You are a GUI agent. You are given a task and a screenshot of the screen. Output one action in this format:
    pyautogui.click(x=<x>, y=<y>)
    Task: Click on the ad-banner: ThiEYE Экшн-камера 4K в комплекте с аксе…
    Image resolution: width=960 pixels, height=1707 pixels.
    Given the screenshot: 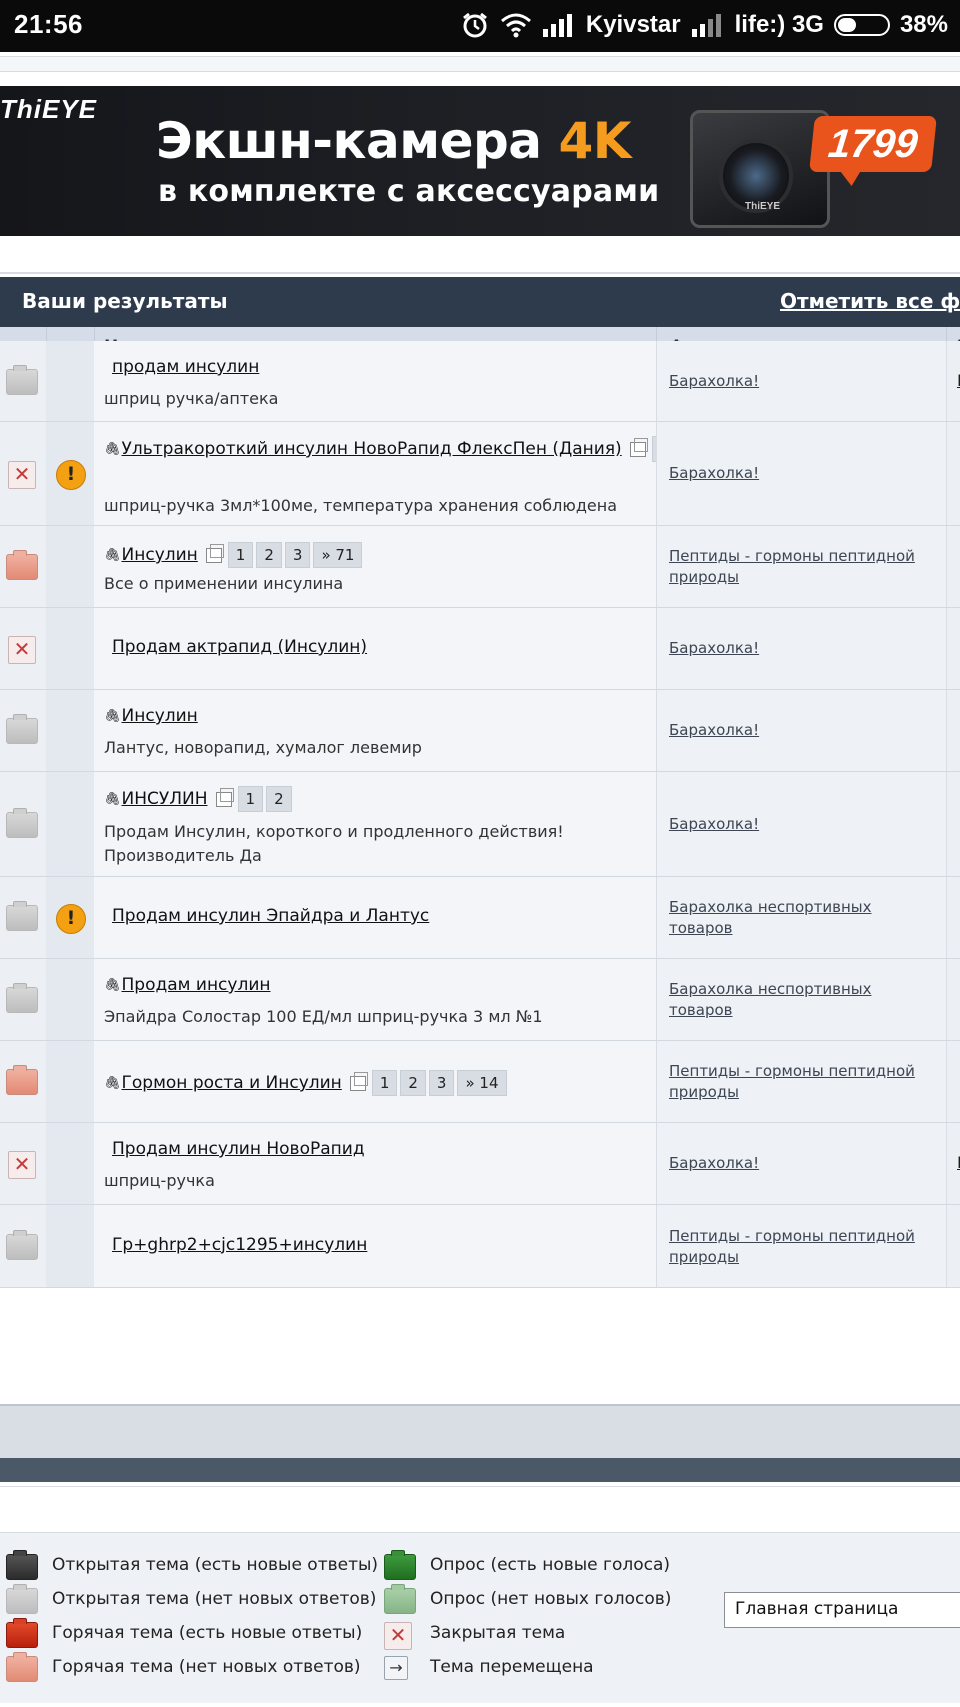 What is the action you would take?
    pyautogui.click(x=480, y=161)
    